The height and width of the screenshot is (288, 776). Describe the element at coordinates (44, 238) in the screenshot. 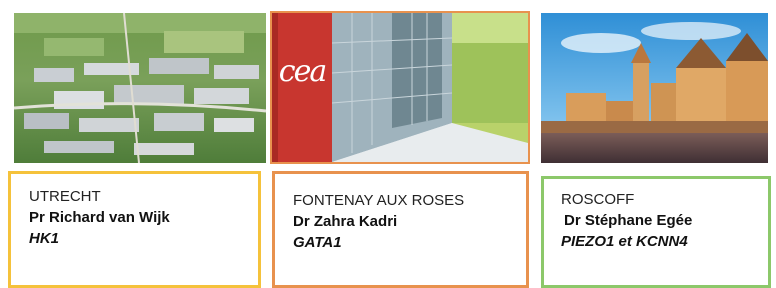

I see `gene-label: HK1` at that location.